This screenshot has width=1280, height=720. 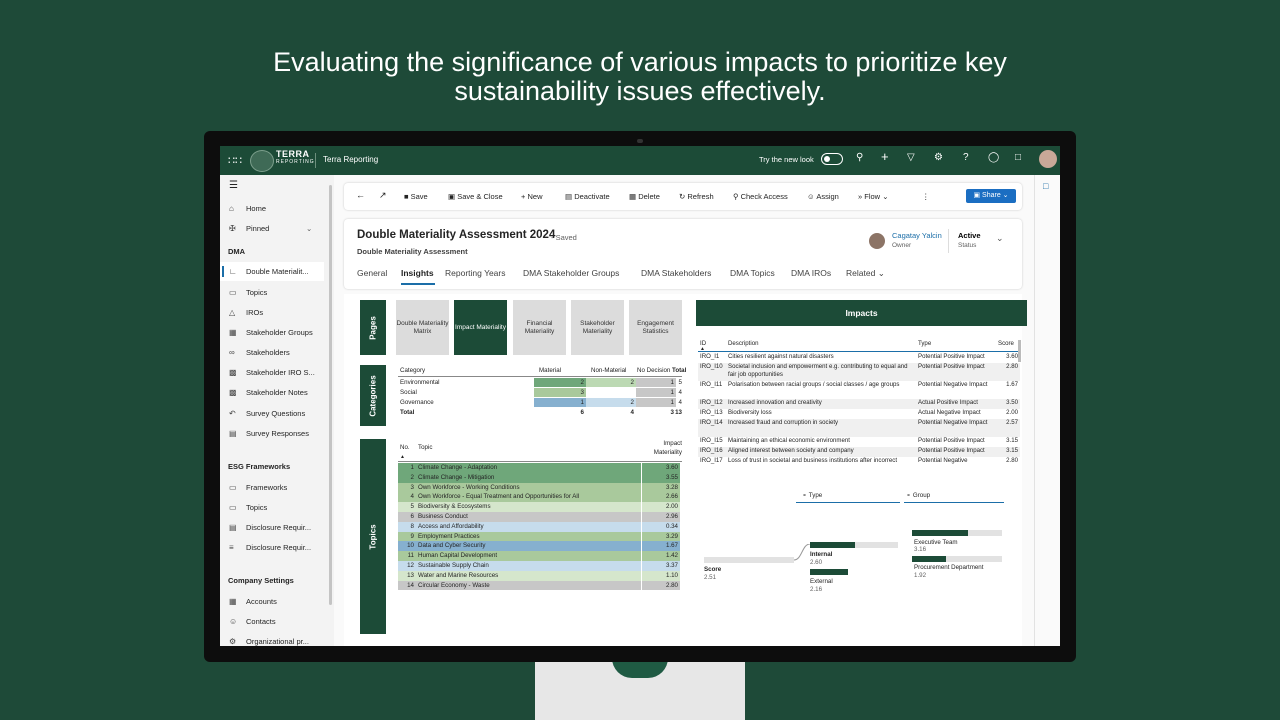 I want to click on page-engagement-statistics: Engagement Statistics, so click(x=655, y=327).